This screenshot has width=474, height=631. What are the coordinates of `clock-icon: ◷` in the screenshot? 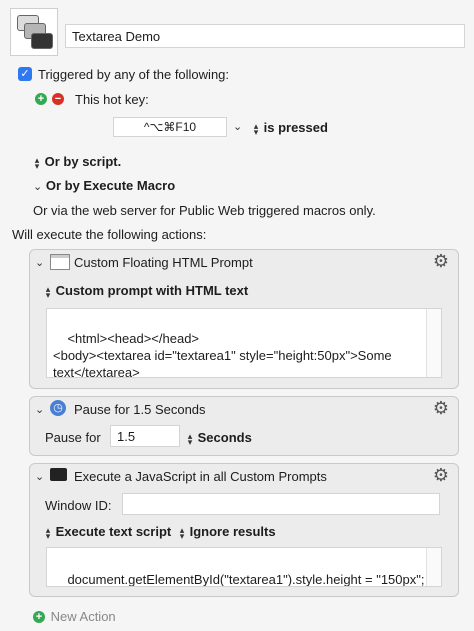 It's located at (58, 408).